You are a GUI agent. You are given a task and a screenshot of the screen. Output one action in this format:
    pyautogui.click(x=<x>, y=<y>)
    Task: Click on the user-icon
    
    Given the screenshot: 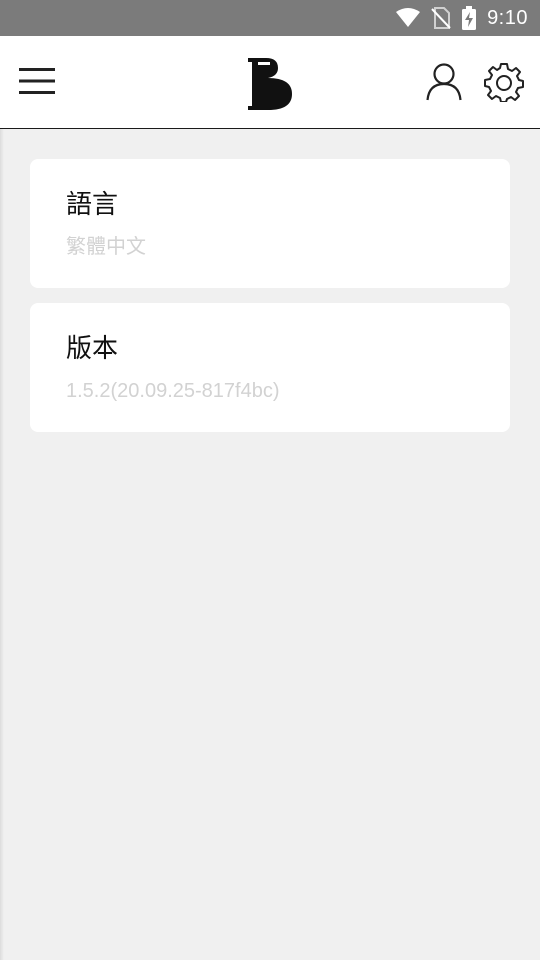 What is the action you would take?
    pyautogui.click(x=444, y=84)
    